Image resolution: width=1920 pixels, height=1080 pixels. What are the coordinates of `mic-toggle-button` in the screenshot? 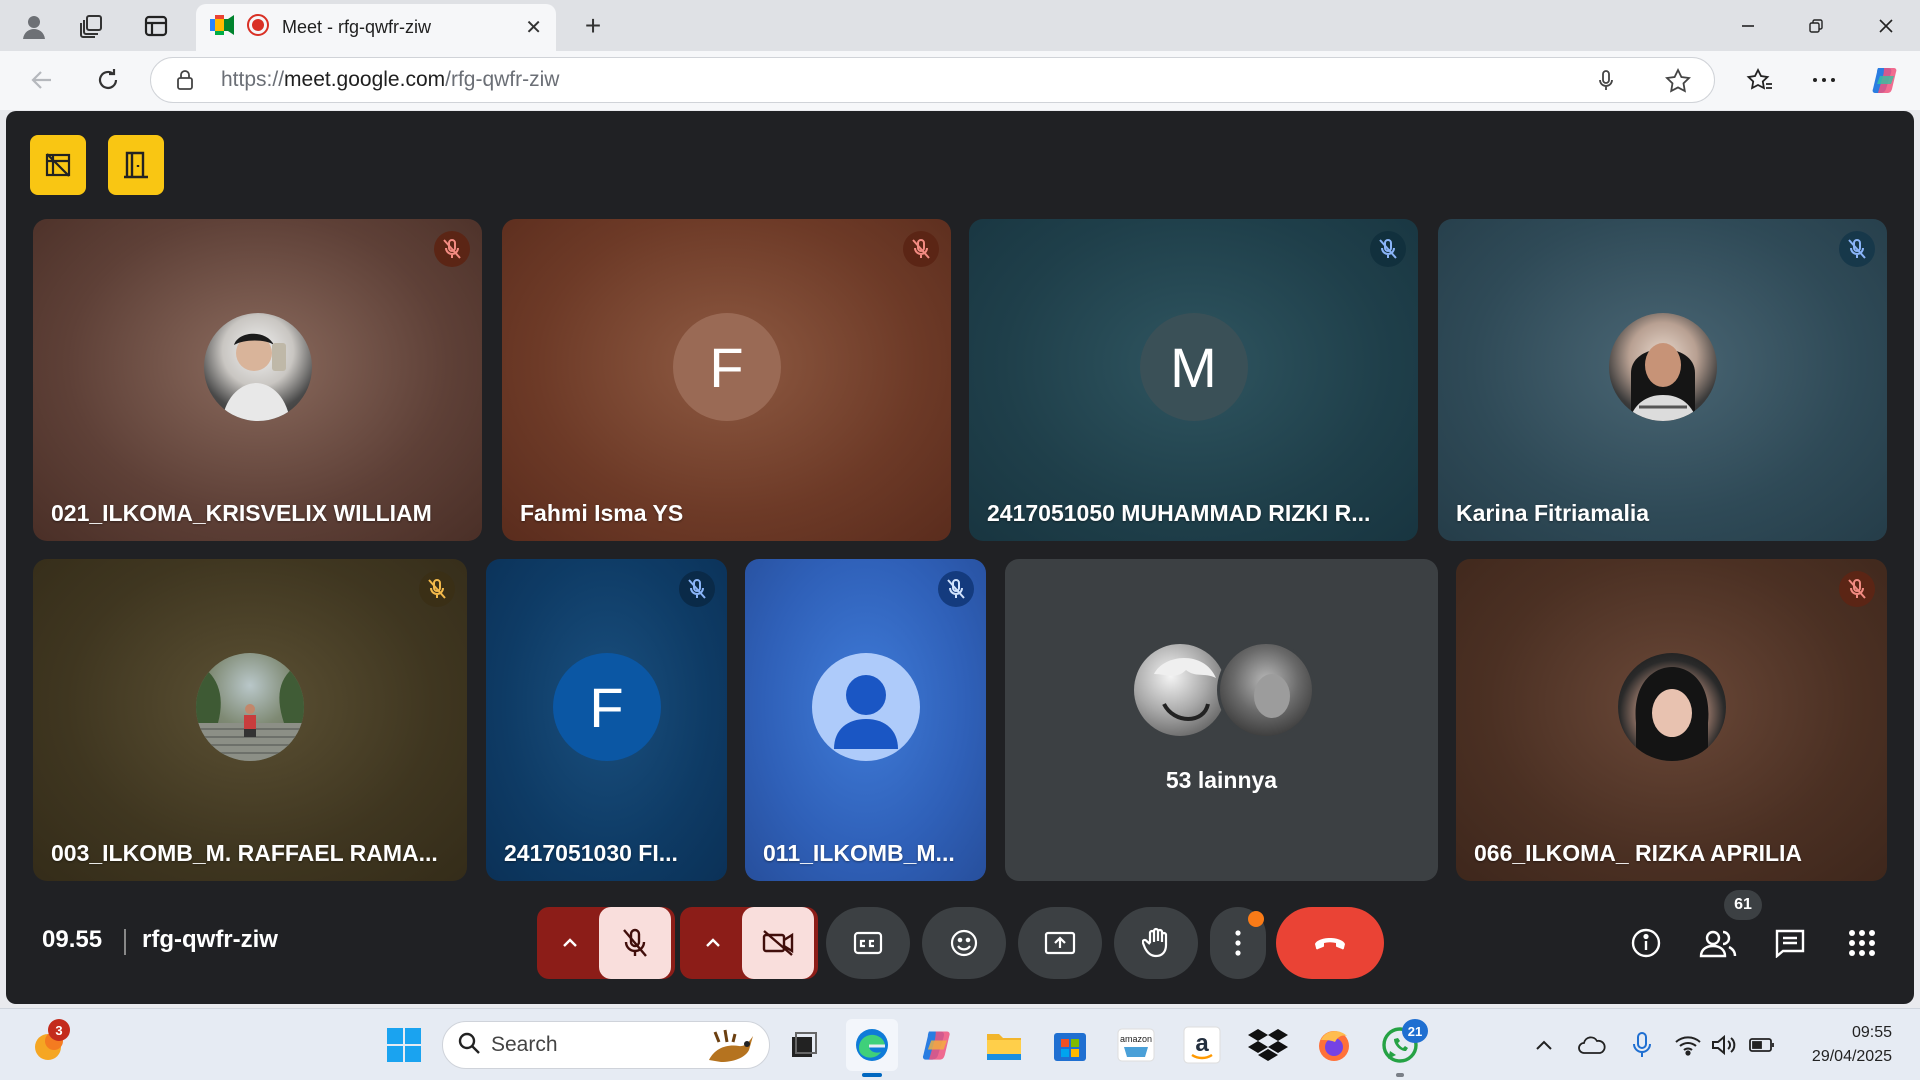 It's located at (635, 943).